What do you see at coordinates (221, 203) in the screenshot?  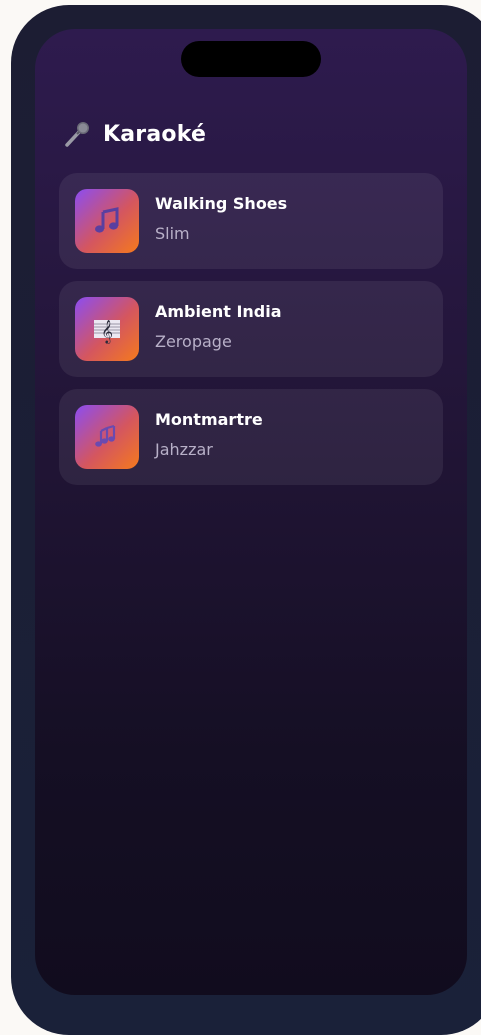 I see `song-title: Walking Shoes` at bounding box center [221, 203].